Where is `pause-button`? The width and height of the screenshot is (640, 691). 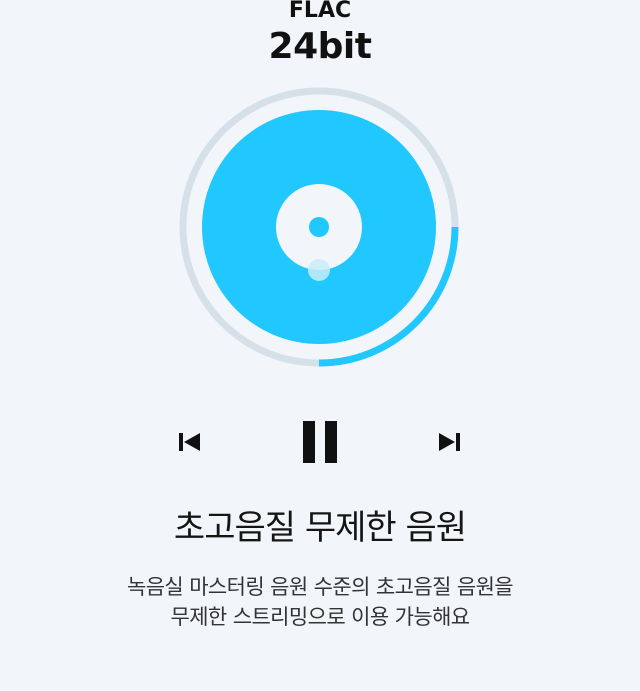 pause-button is located at coordinates (320, 442).